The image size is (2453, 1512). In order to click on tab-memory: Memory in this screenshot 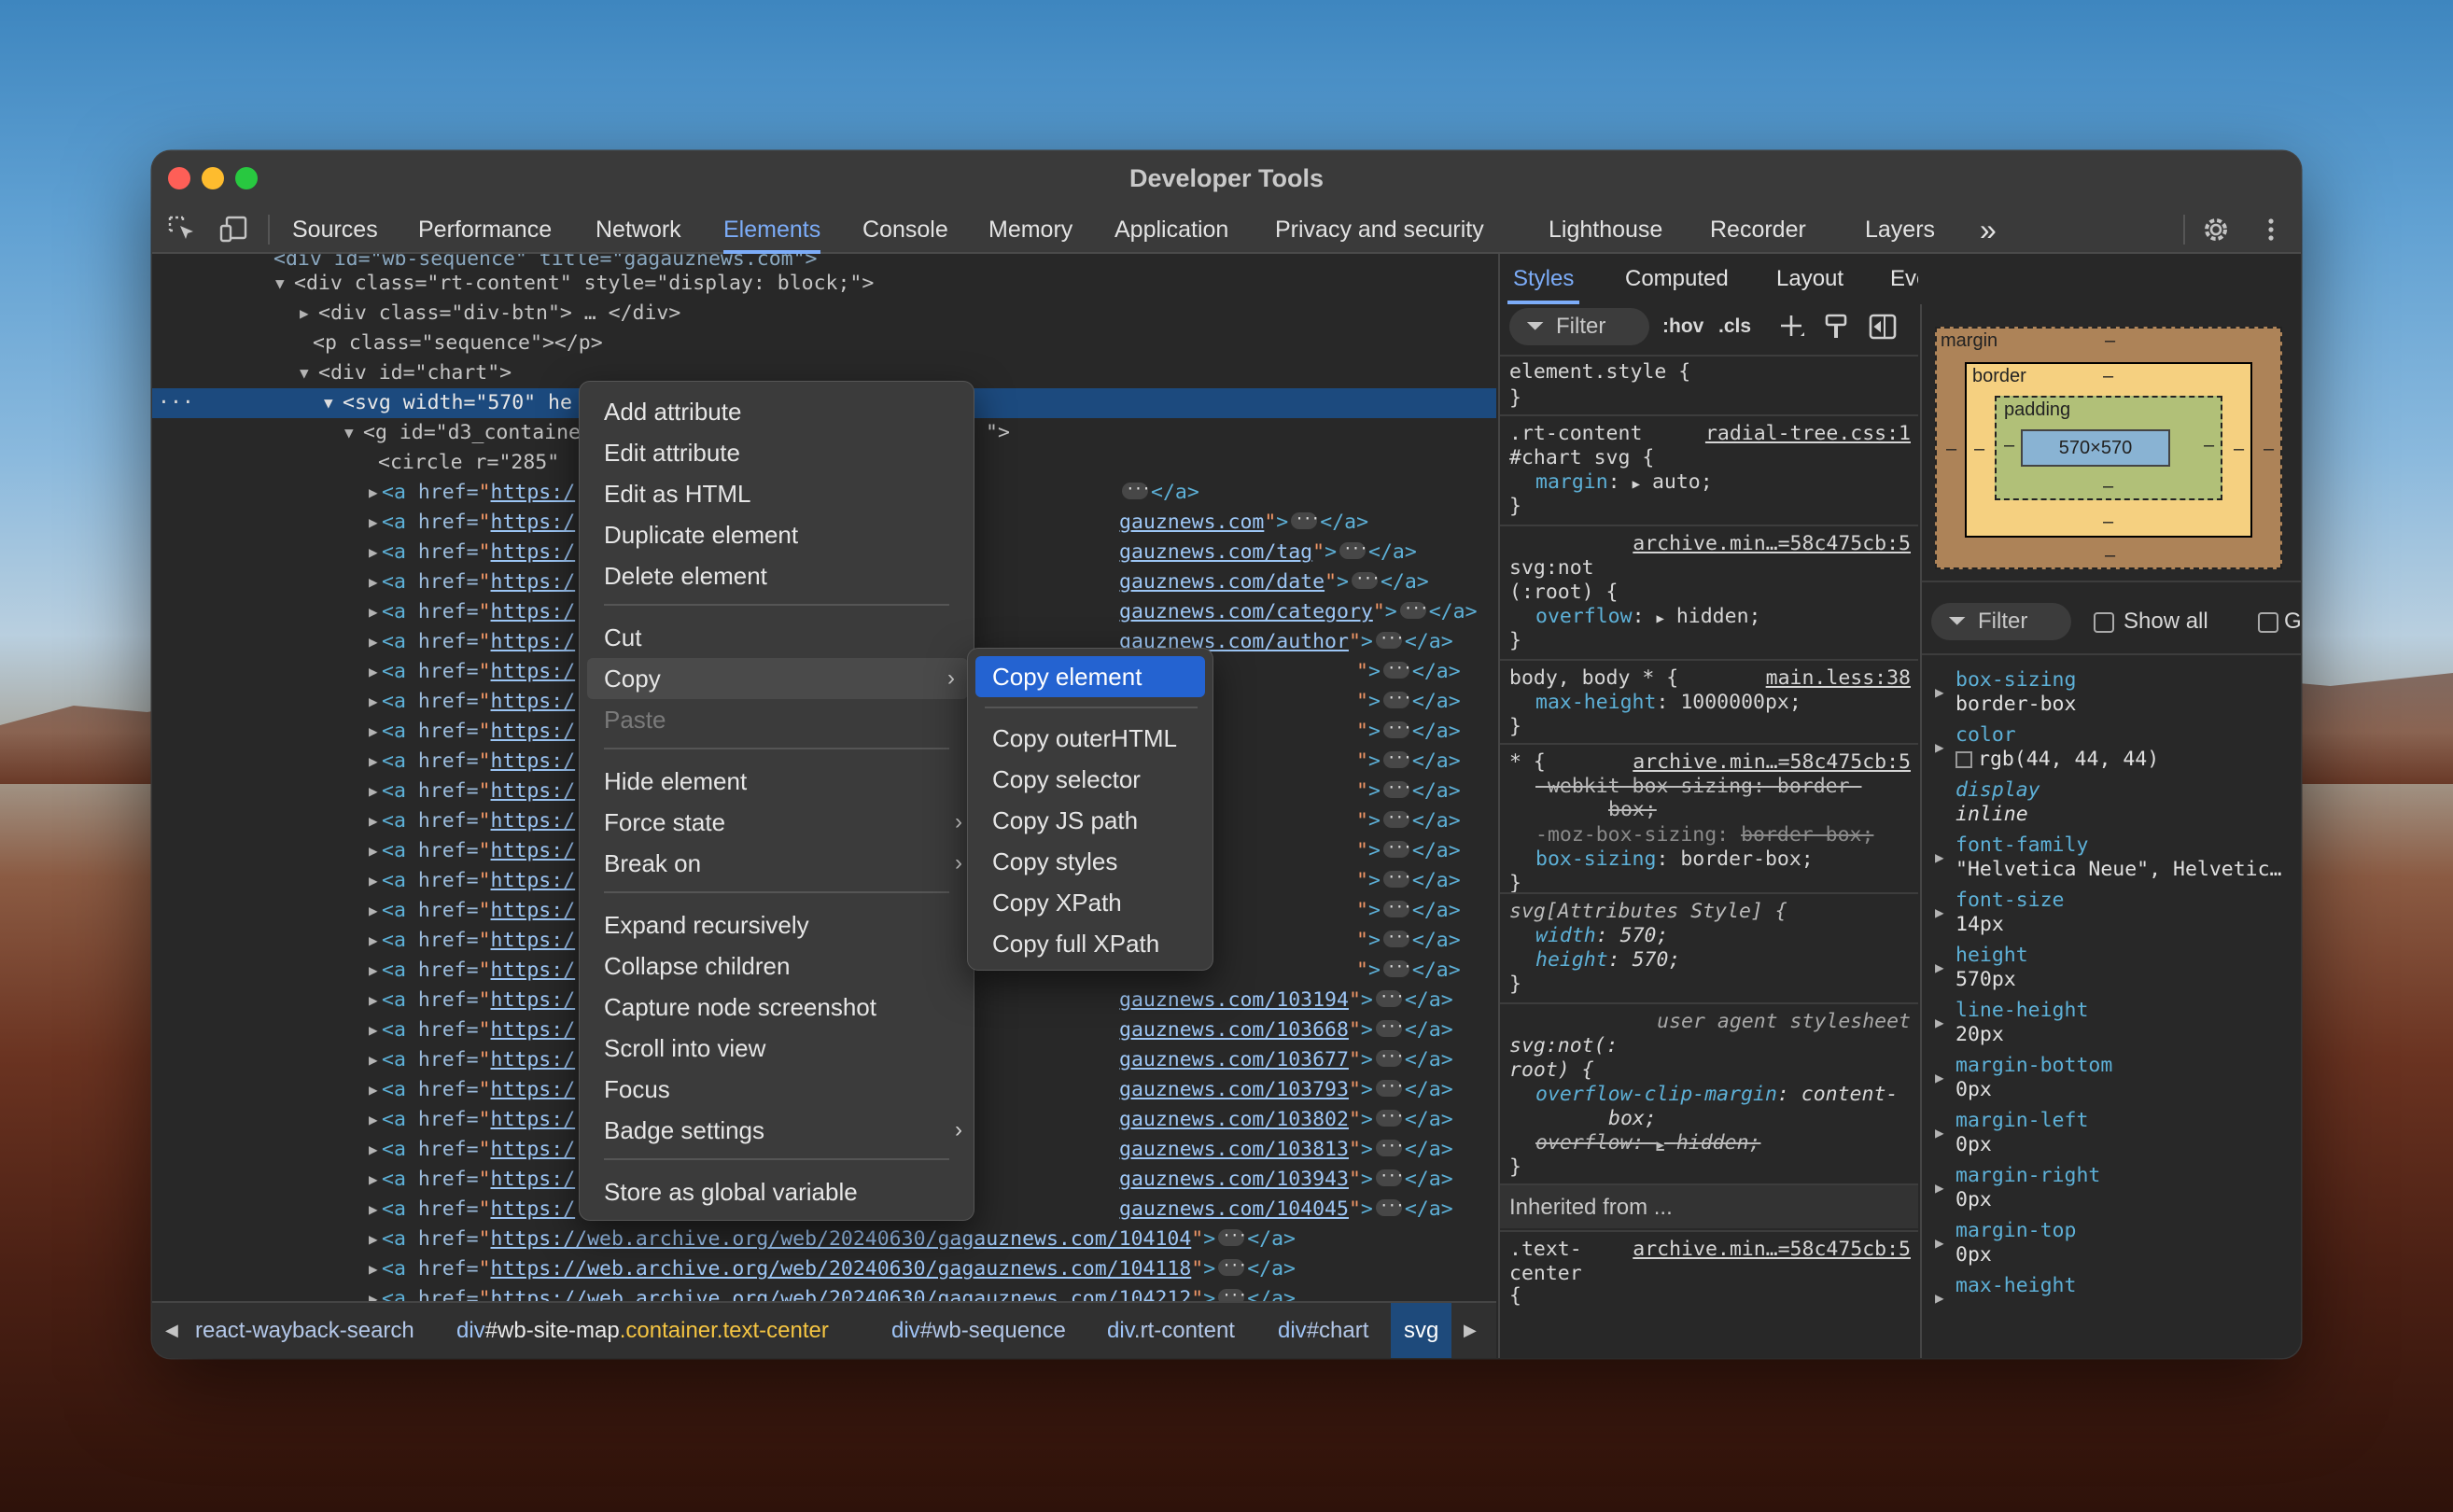, I will do `click(1030, 229)`.